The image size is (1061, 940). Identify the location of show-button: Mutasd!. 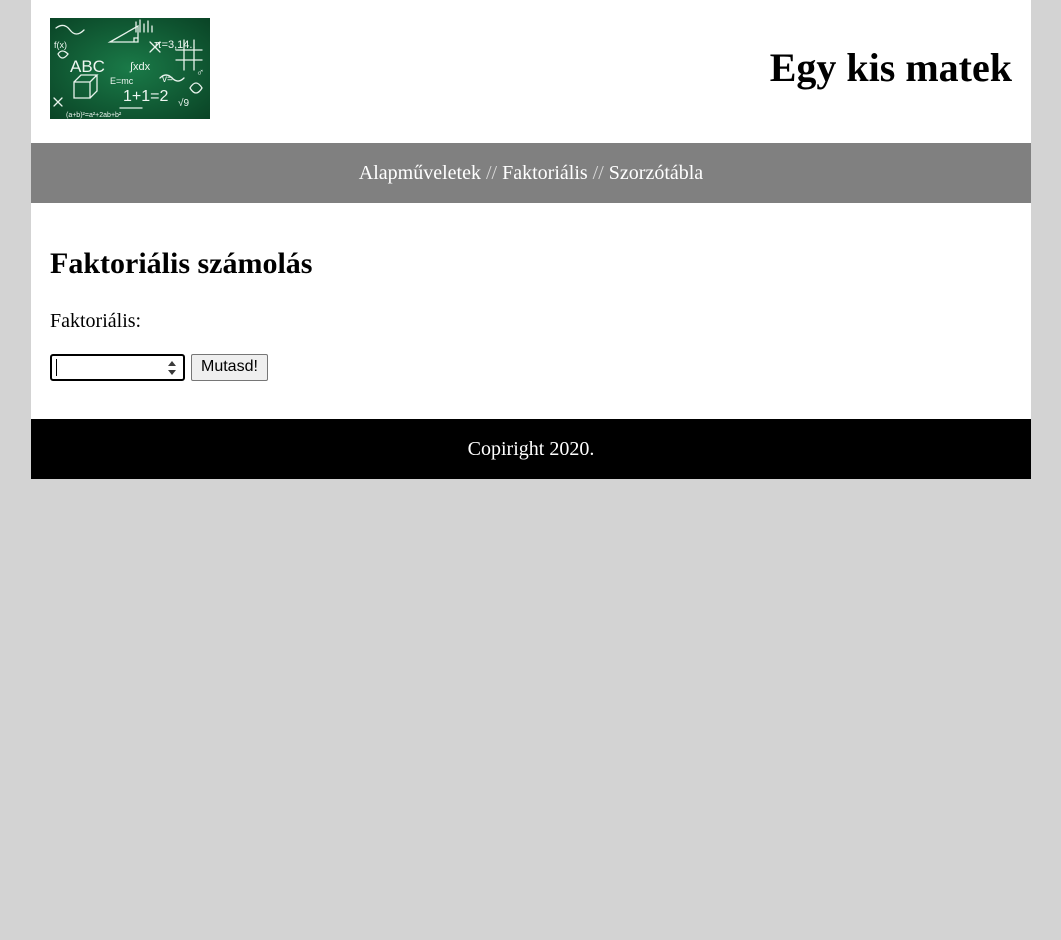
(229, 367).